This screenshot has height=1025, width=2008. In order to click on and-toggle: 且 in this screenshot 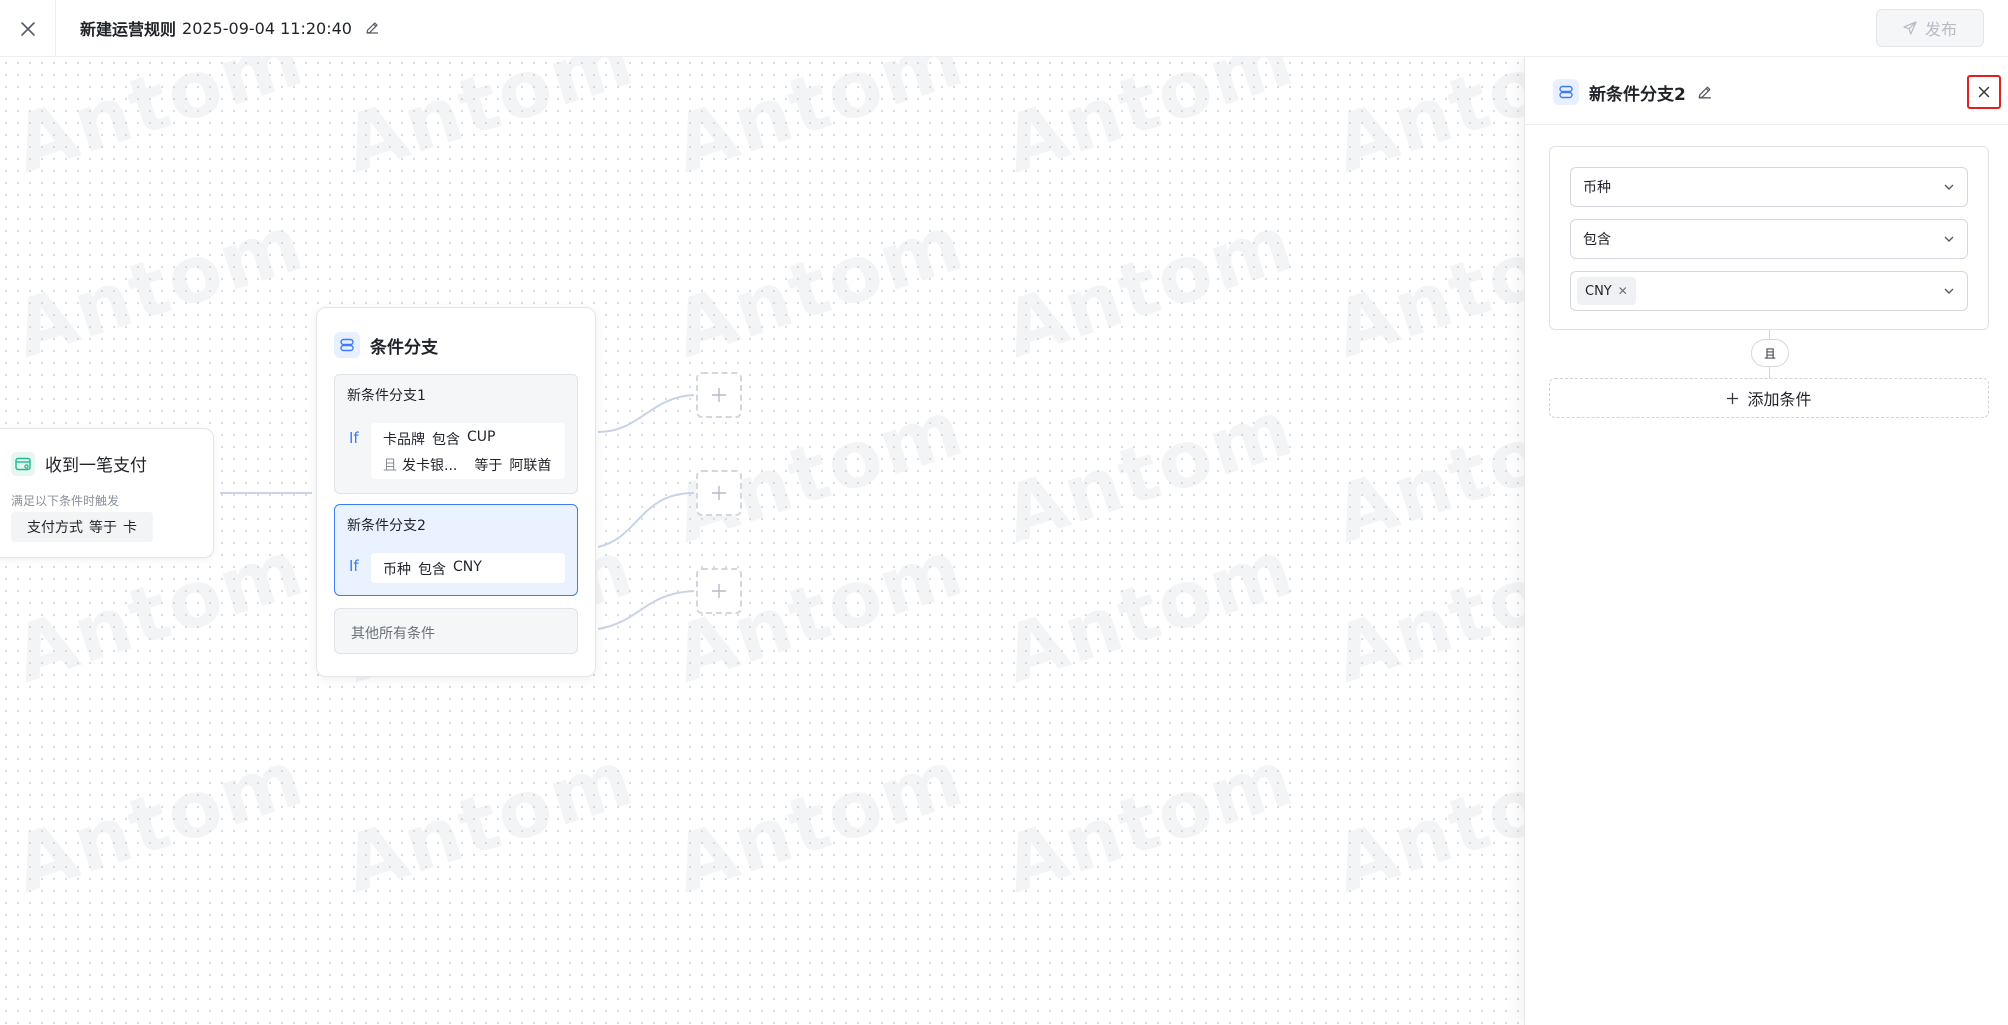, I will do `click(1770, 353)`.